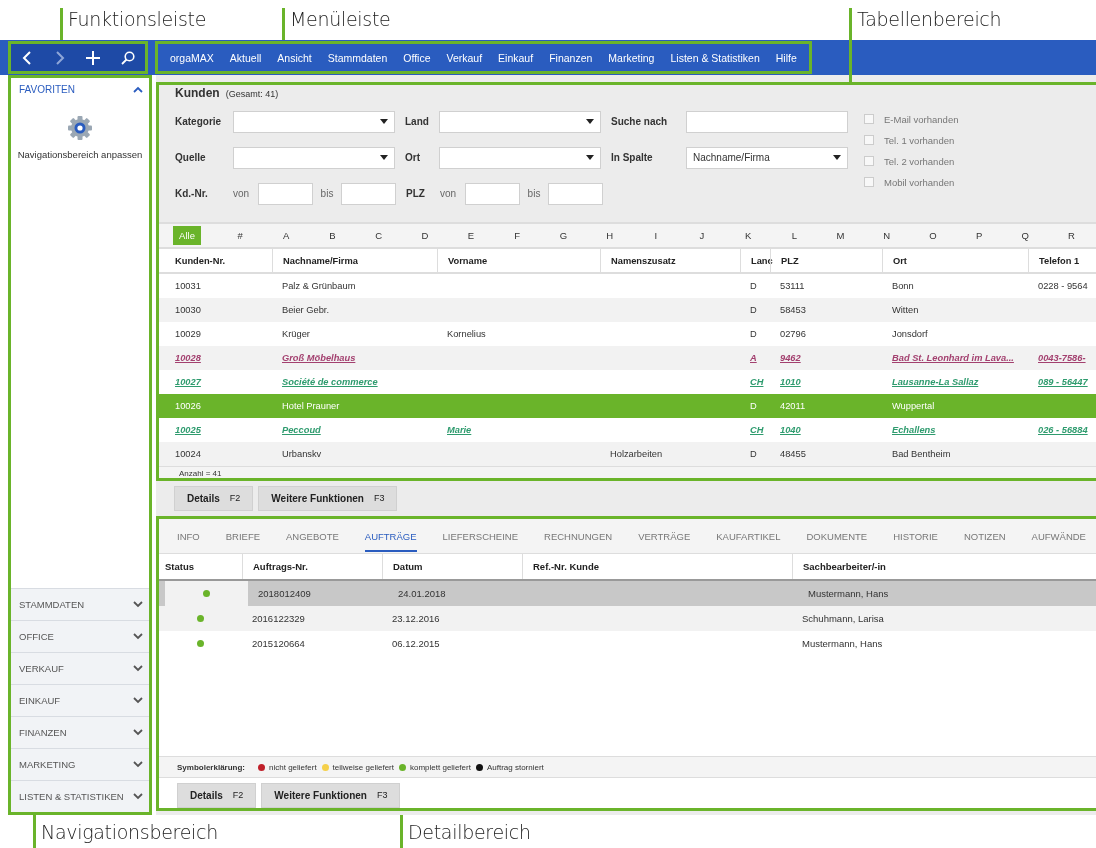 This screenshot has width=1096, height=848. I want to click on tab: INFO, so click(188, 536).